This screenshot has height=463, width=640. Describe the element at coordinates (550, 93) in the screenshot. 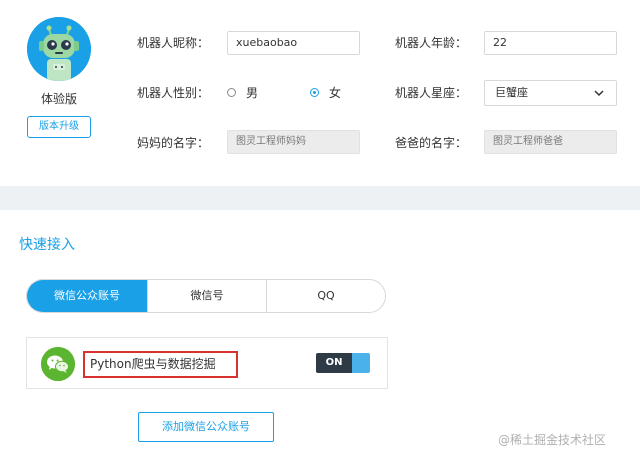

I see `constellation-select: 巨蟹座` at that location.